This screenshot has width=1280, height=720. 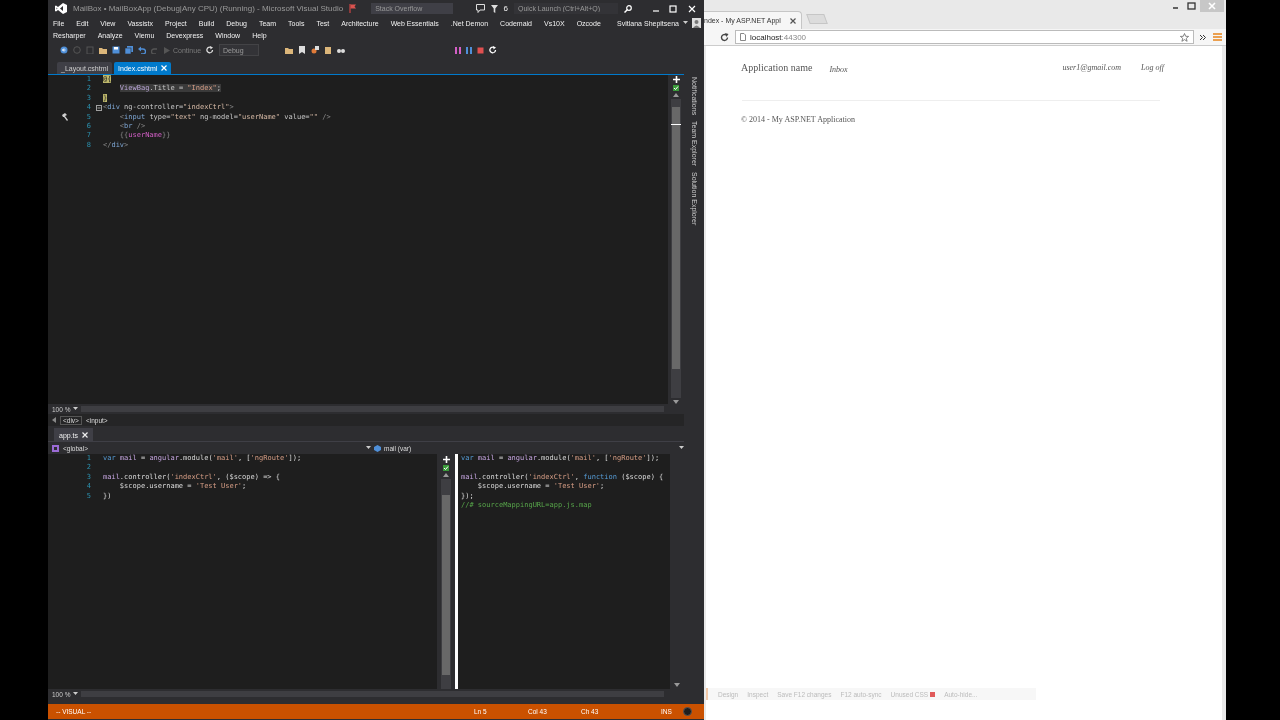 What do you see at coordinates (964, 37) in the screenshot?
I see `address-bar: localhost:44300` at bounding box center [964, 37].